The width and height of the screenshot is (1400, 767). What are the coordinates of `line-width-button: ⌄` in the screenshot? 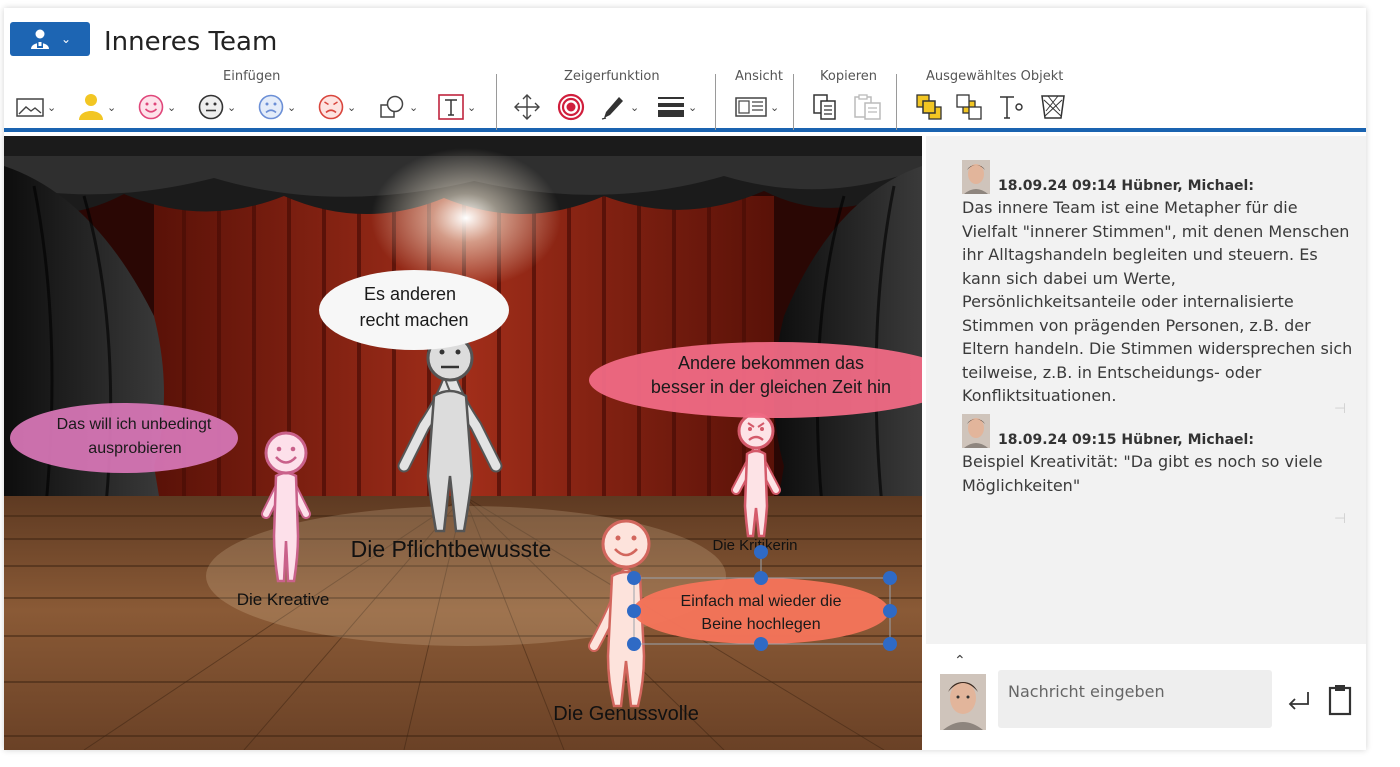 It's located at (677, 107).